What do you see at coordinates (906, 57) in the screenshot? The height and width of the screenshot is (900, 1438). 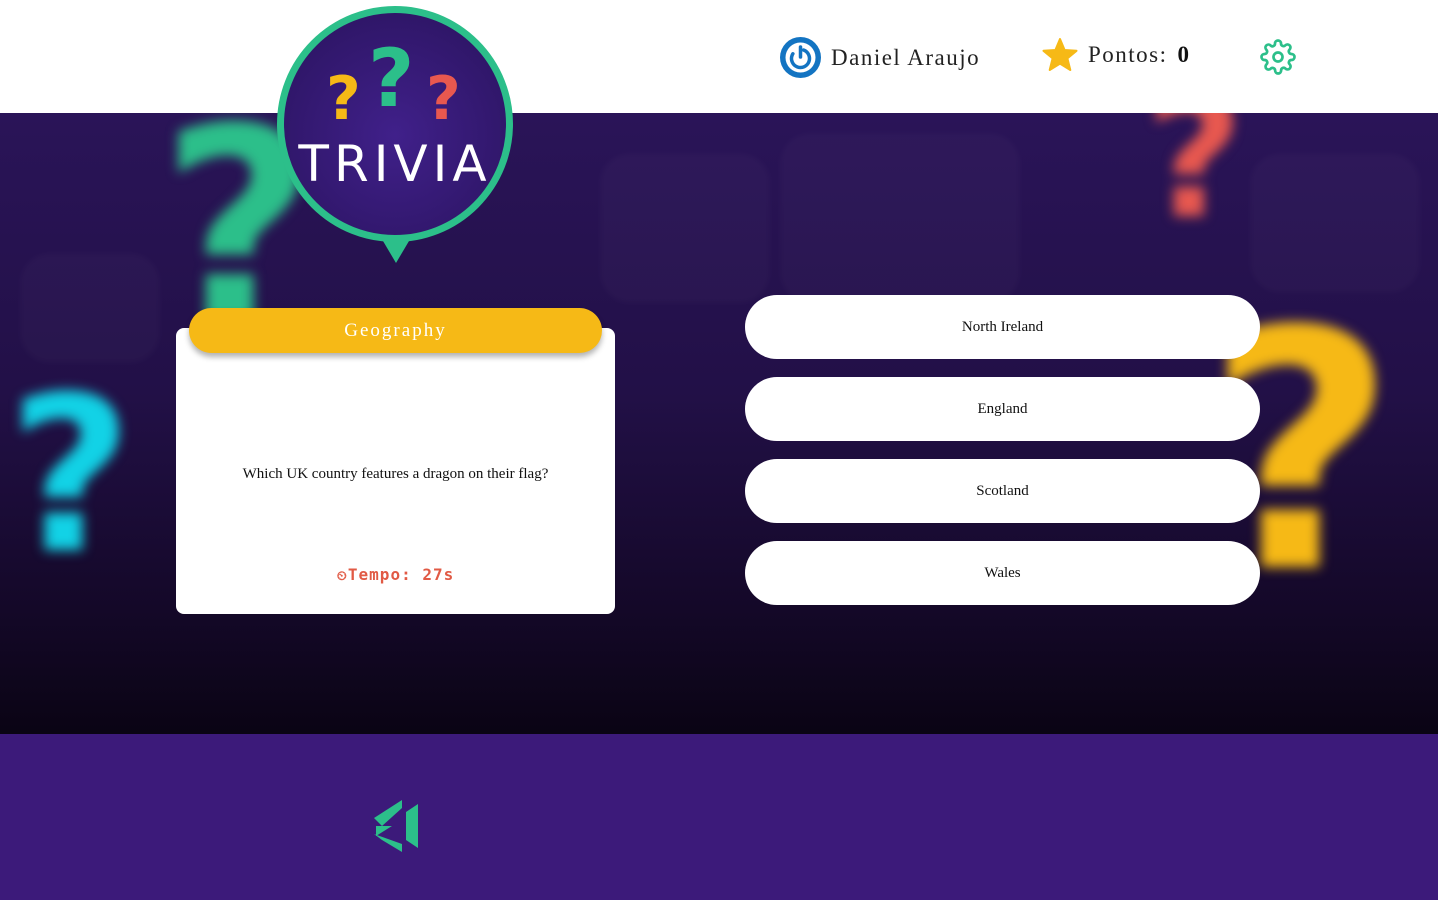 I see `user-name: Daniel Araujo` at bounding box center [906, 57].